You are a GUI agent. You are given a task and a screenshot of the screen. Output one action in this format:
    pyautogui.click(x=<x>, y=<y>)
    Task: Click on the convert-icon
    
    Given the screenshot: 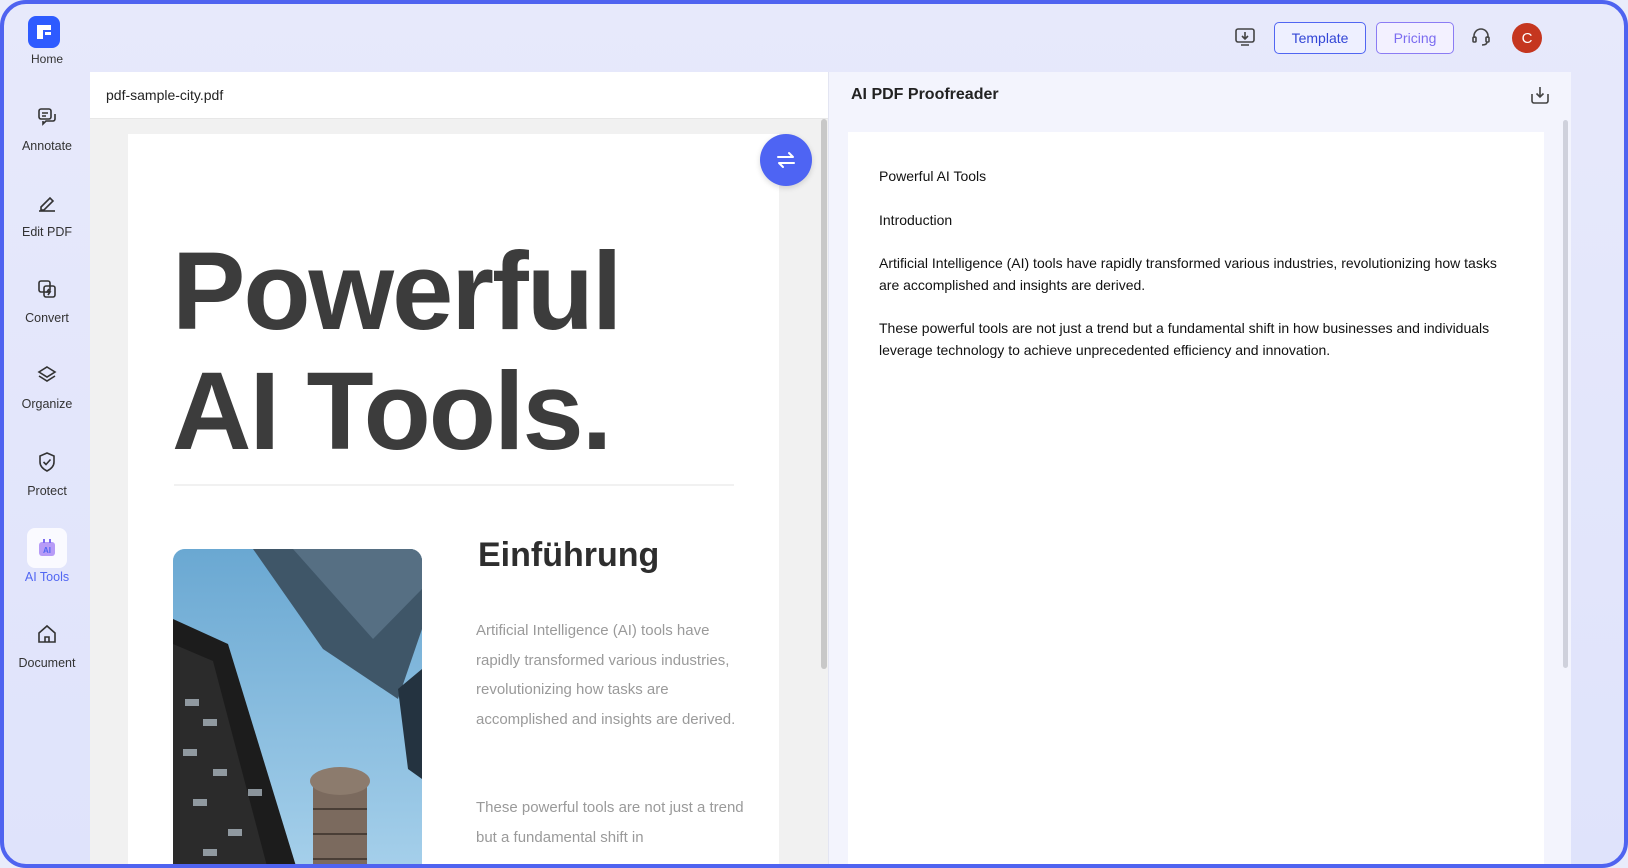 What is the action you would take?
    pyautogui.click(x=47, y=289)
    